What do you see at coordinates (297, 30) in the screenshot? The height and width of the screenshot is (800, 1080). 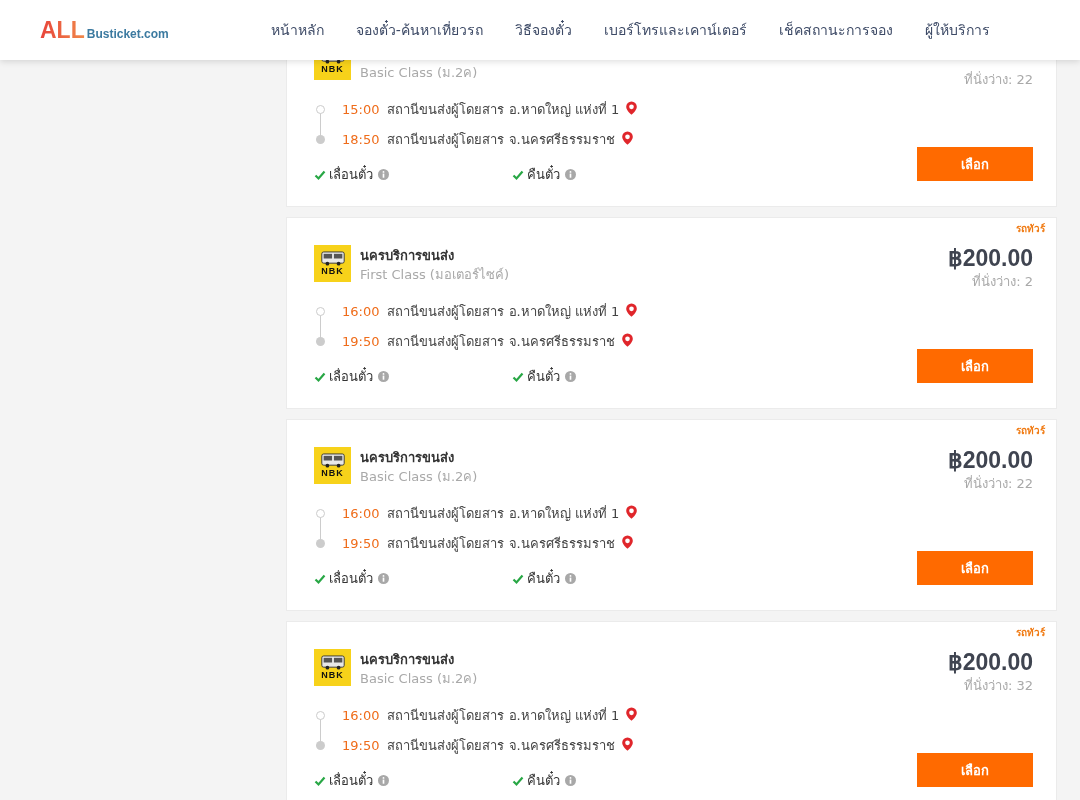 I see `nav-link: หน้าหลัก` at bounding box center [297, 30].